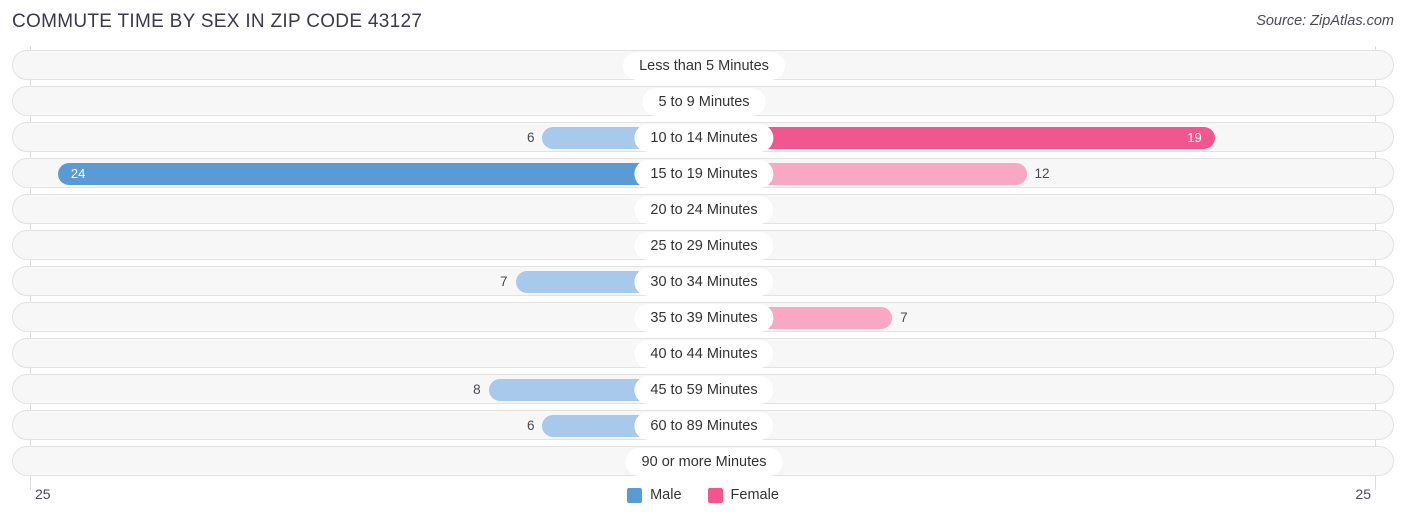 The height and width of the screenshot is (523, 1406). I want to click on category-label: 35 to 39 Minutes, so click(704, 318).